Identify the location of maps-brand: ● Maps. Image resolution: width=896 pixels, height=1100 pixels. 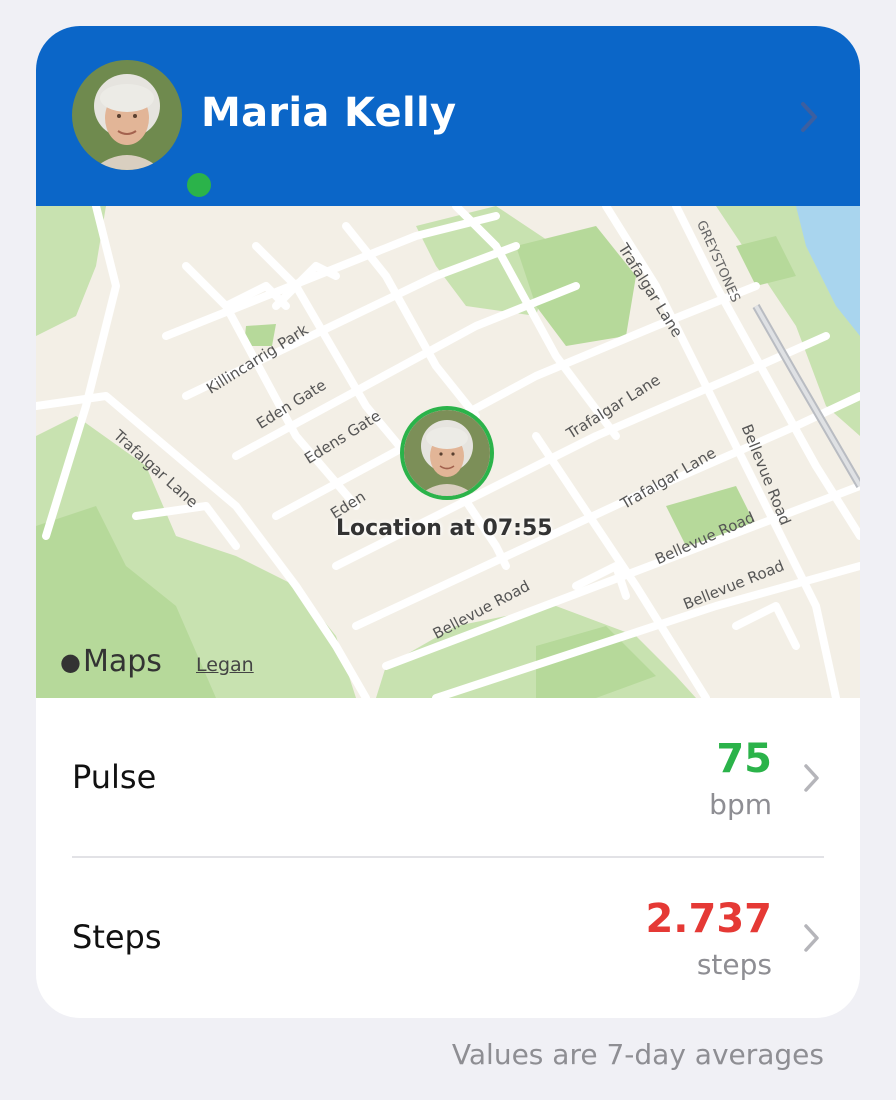
(111, 661).